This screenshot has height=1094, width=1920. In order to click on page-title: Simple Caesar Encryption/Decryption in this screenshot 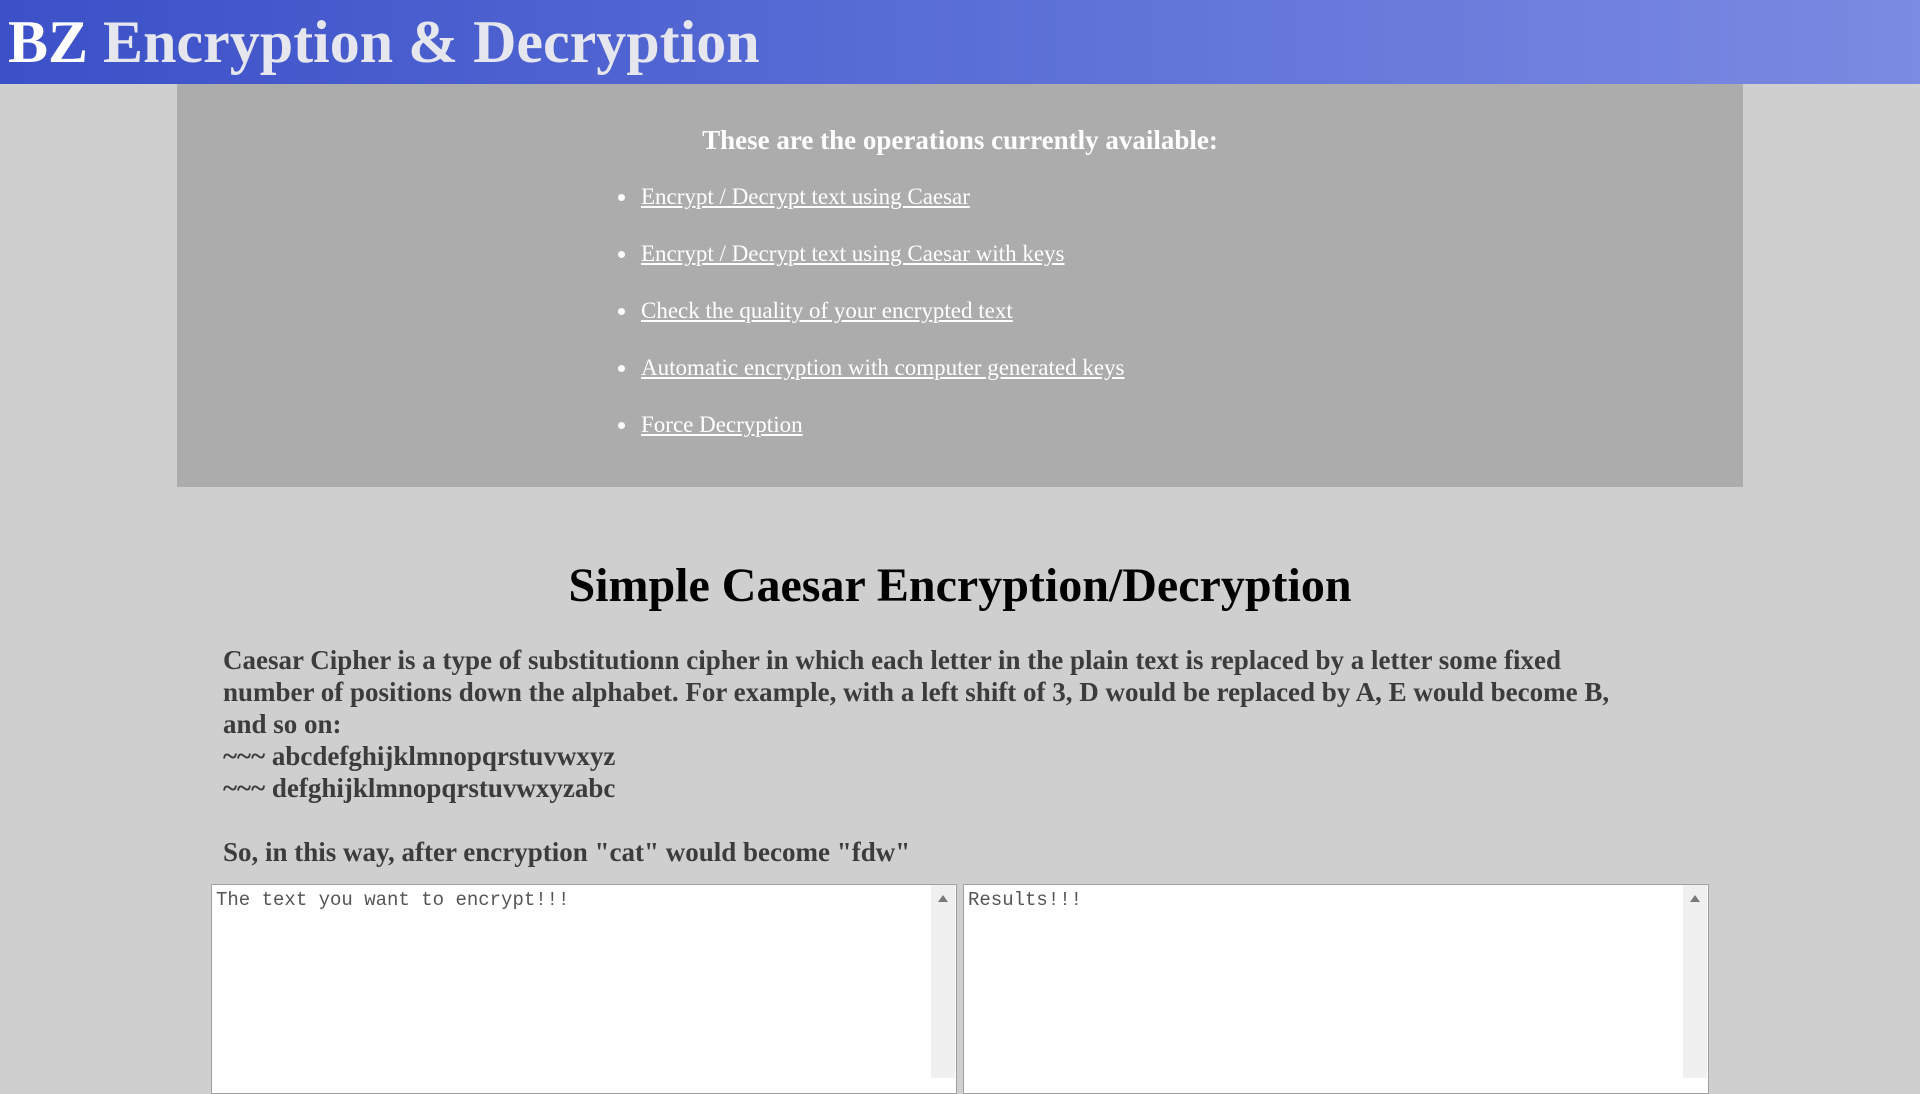, I will do `click(960, 585)`.